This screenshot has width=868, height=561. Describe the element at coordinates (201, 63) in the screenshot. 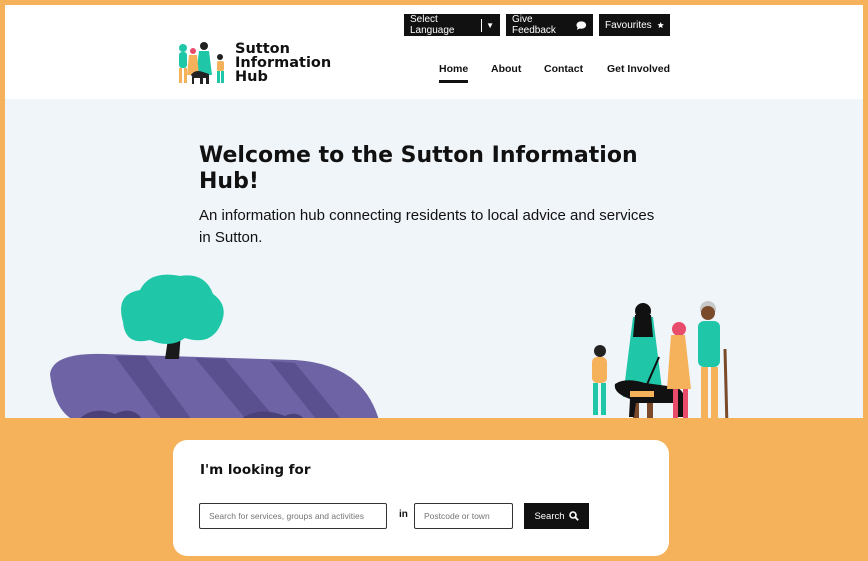

I see `logo-people-icon` at that location.